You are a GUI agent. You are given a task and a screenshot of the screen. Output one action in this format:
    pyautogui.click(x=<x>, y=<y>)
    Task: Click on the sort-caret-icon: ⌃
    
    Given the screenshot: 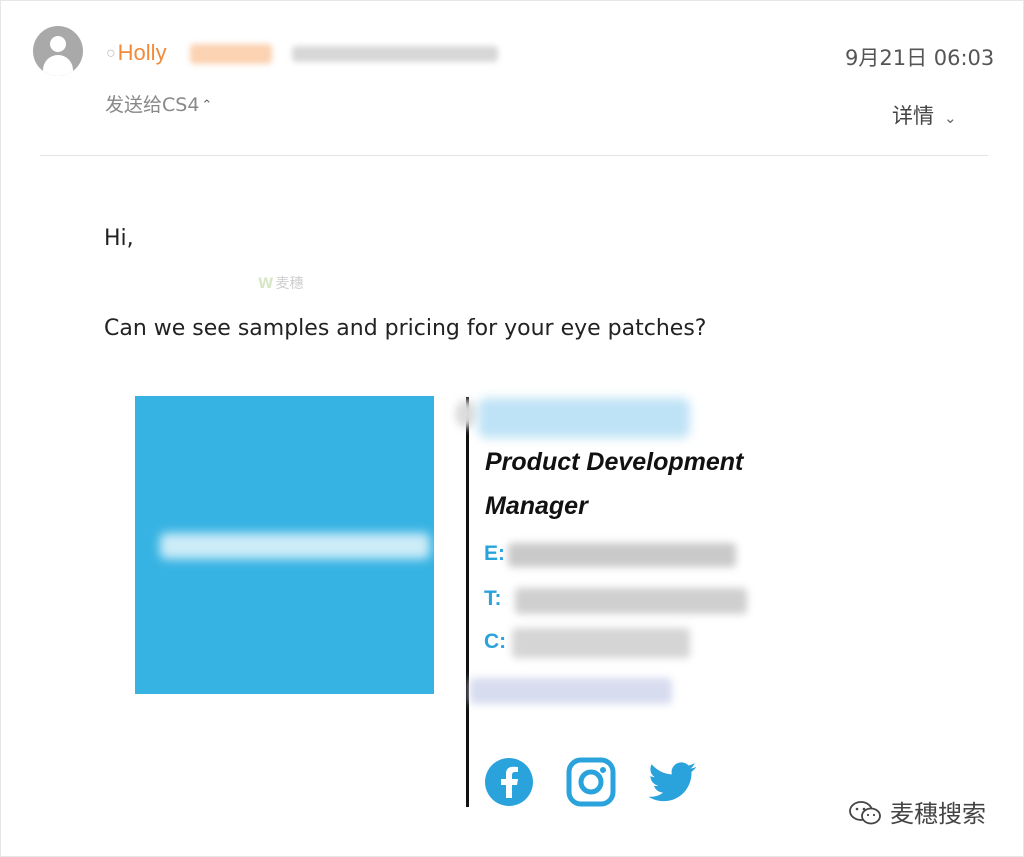 What is the action you would take?
    pyautogui.click(x=207, y=105)
    